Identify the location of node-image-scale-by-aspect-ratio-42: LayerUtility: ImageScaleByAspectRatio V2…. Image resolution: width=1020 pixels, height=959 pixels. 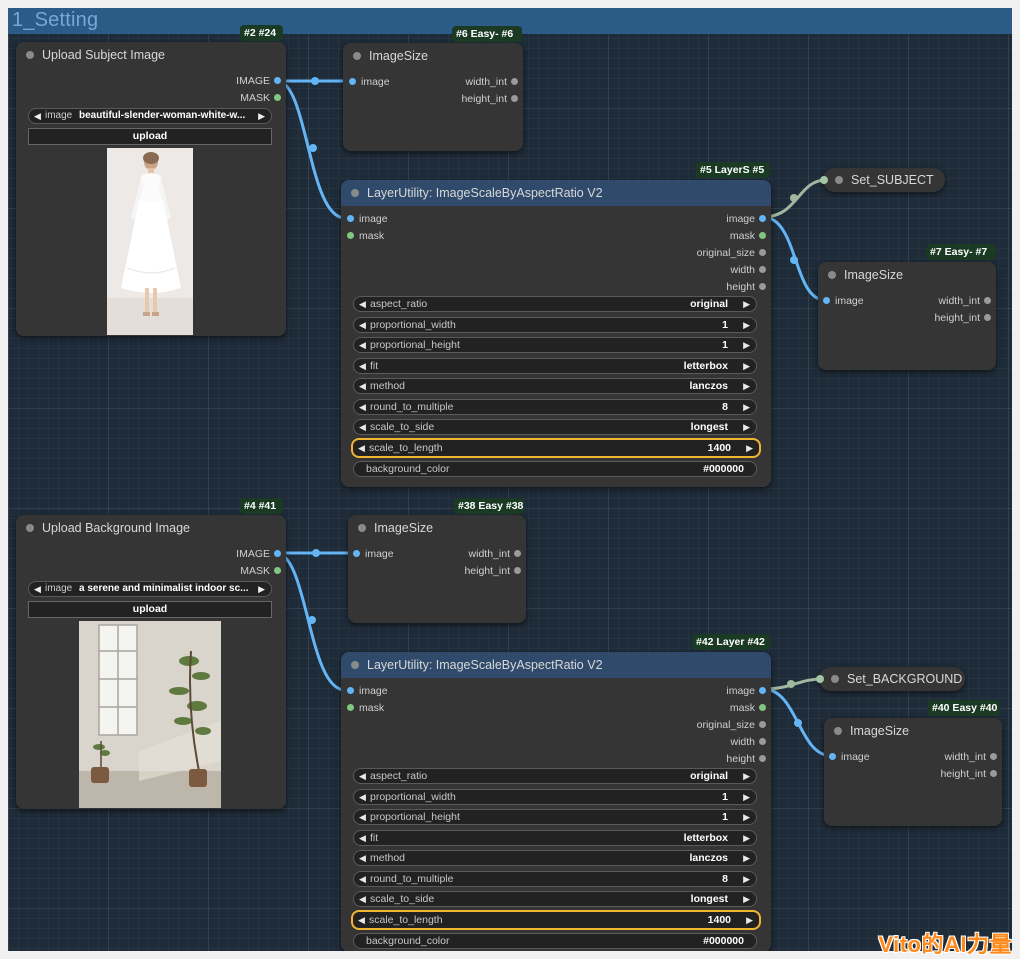
(556, 801).